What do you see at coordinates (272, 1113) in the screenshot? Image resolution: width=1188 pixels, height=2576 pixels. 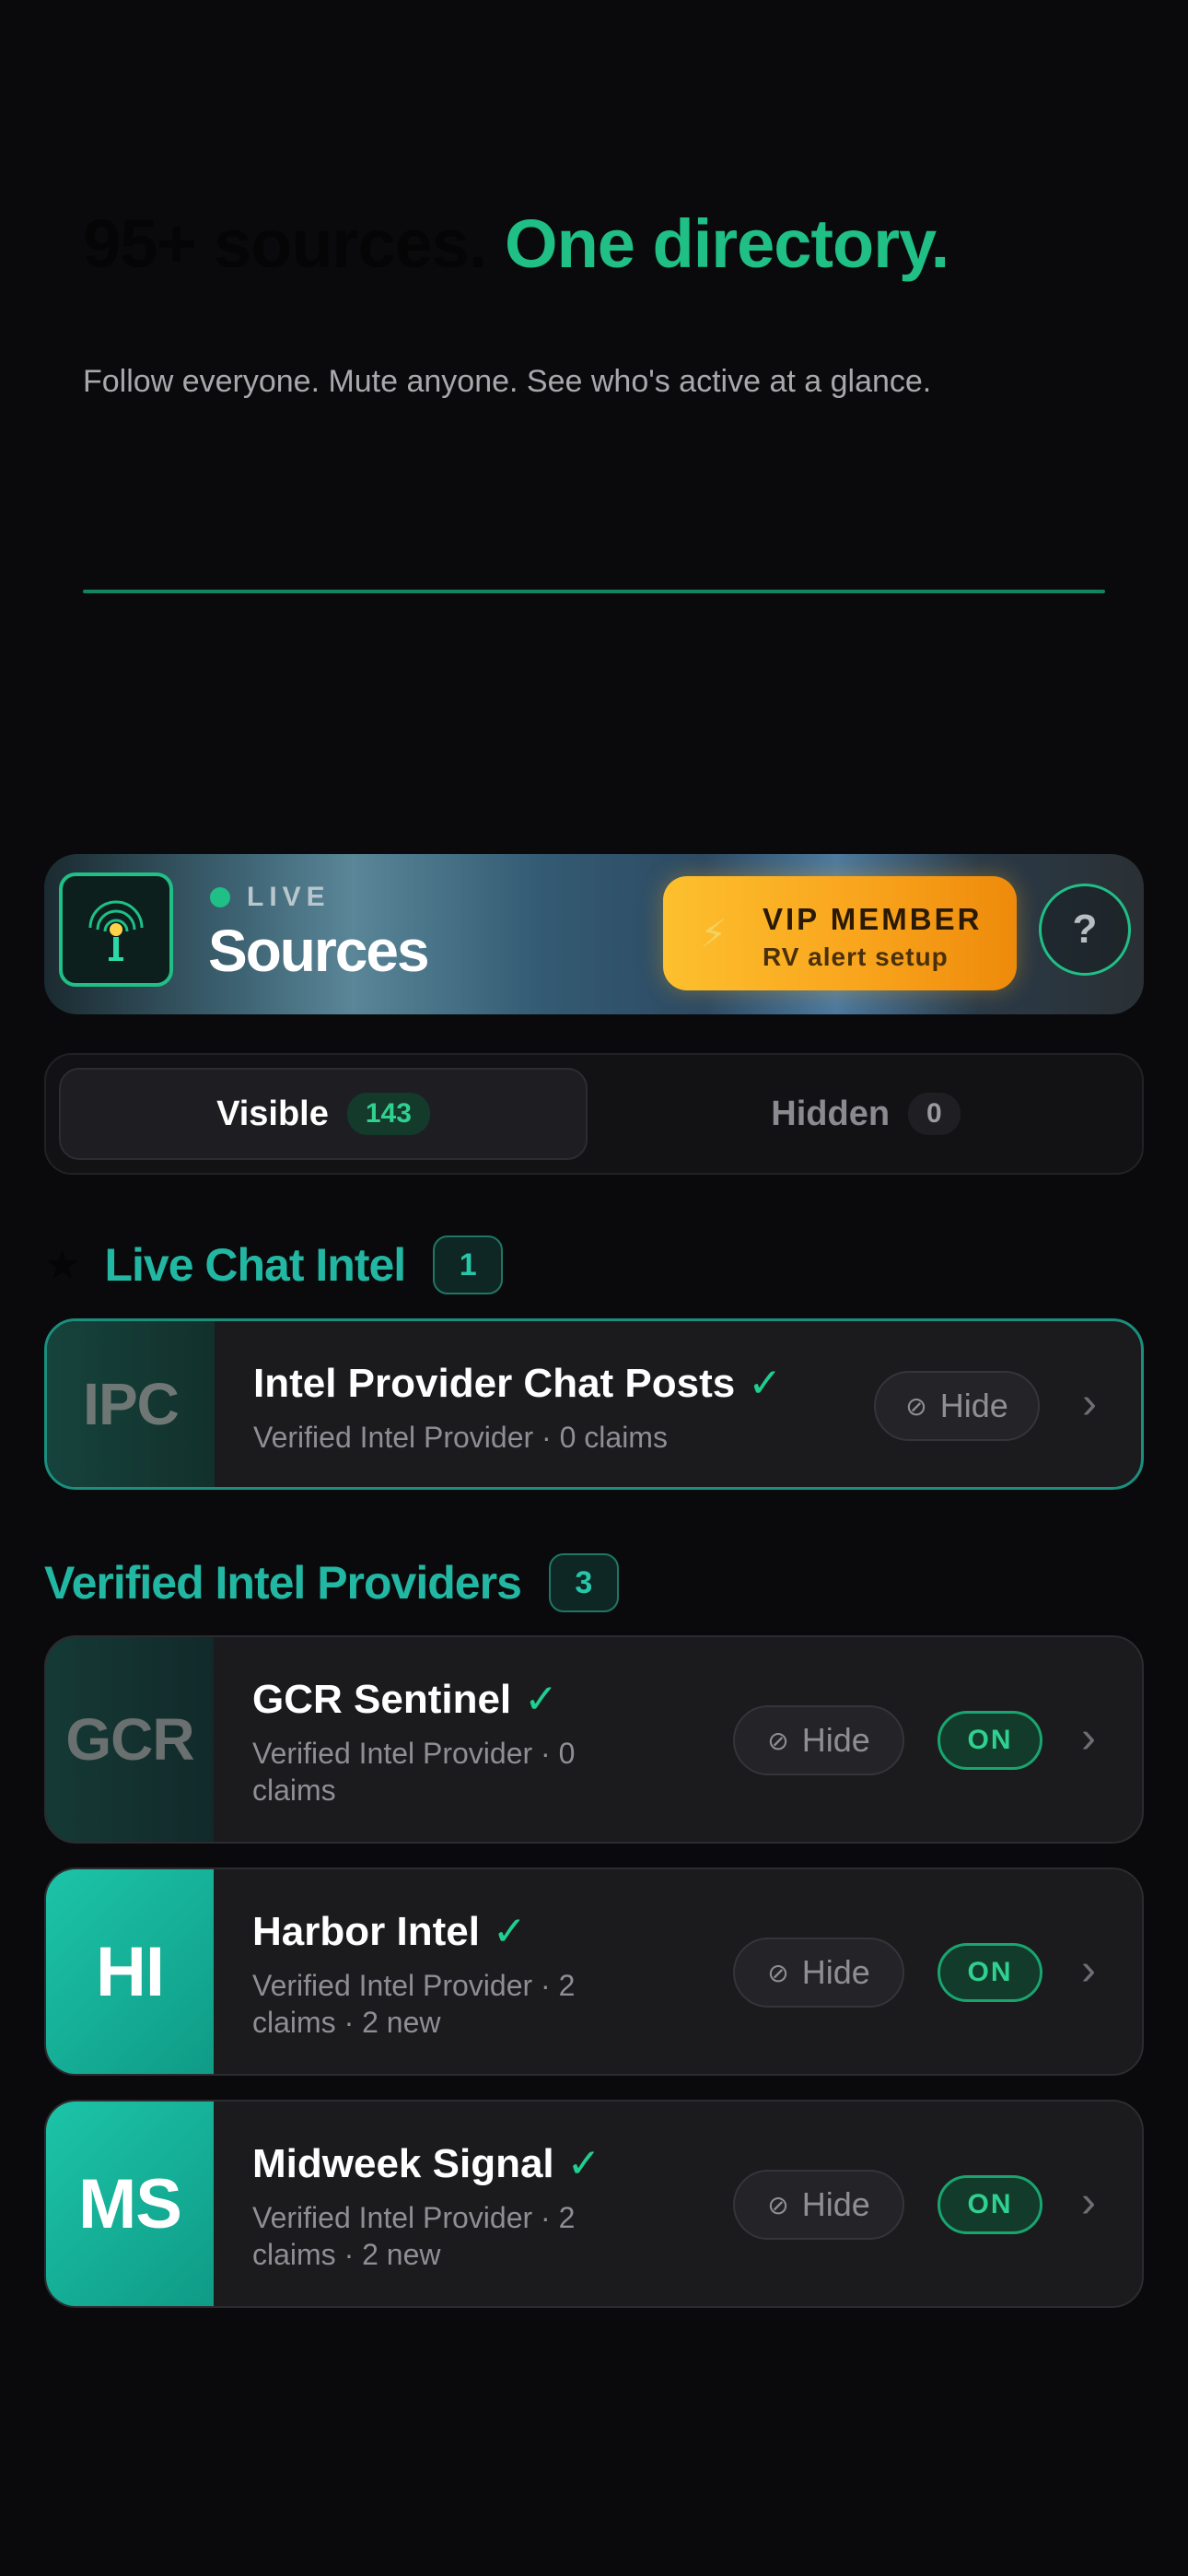 I see `tab-visible-label: Visible` at bounding box center [272, 1113].